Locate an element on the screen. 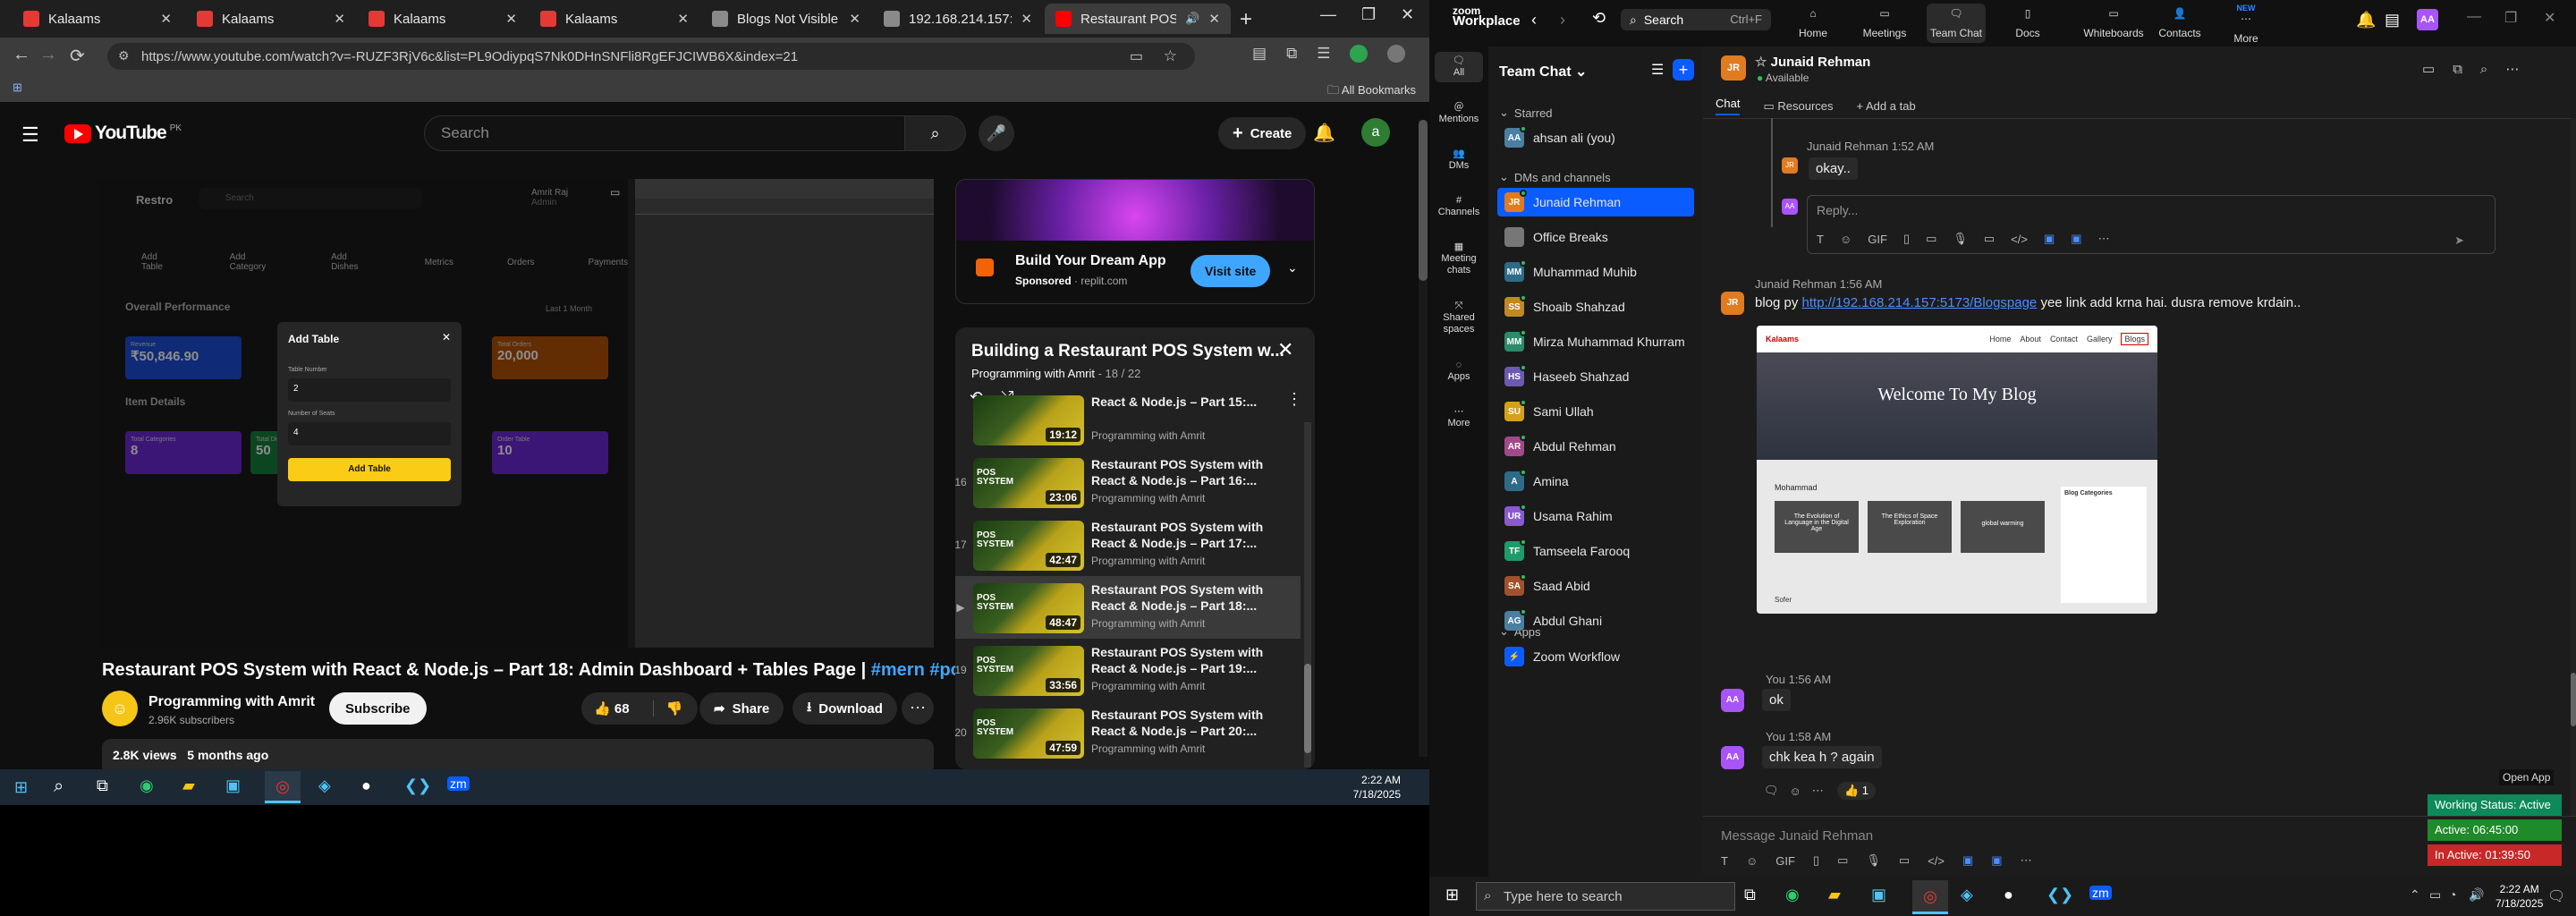 The width and height of the screenshot is (2576, 916). sidebar-icon: ▤ is located at coordinates (1259, 54).